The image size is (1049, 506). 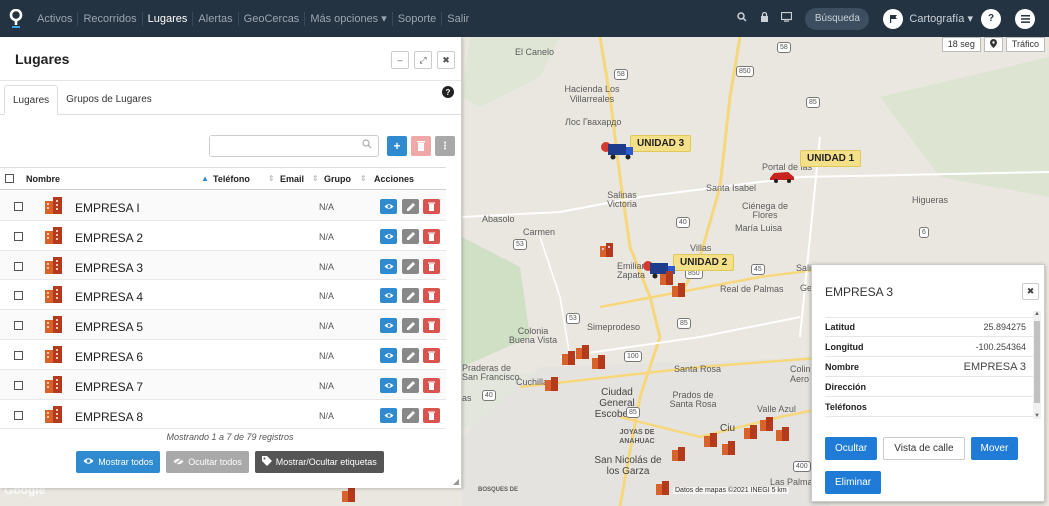 What do you see at coordinates (961, 44) in the screenshot?
I see `refresh-timer: 18 seg` at bounding box center [961, 44].